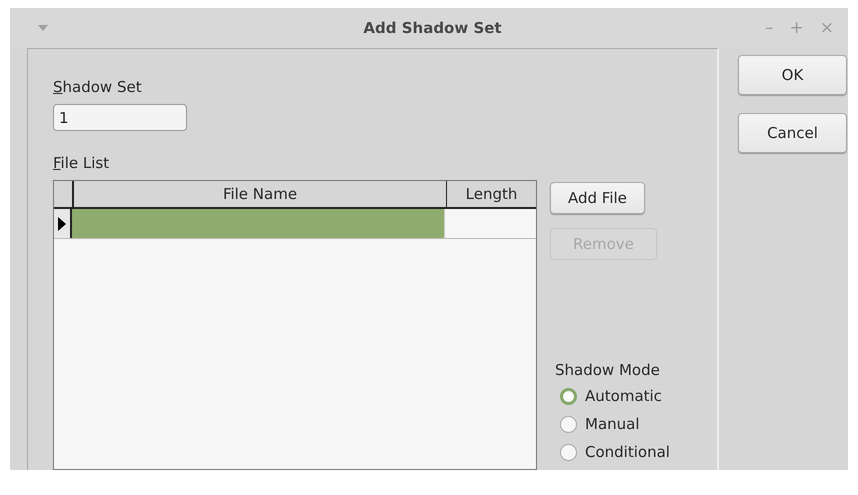  Describe the element at coordinates (627, 452) in the screenshot. I see `radio-label: Conditional` at that location.